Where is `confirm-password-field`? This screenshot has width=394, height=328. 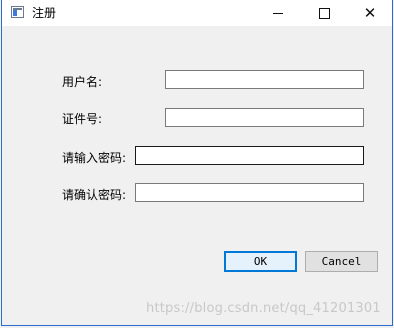
confirm-password-field is located at coordinates (249, 192).